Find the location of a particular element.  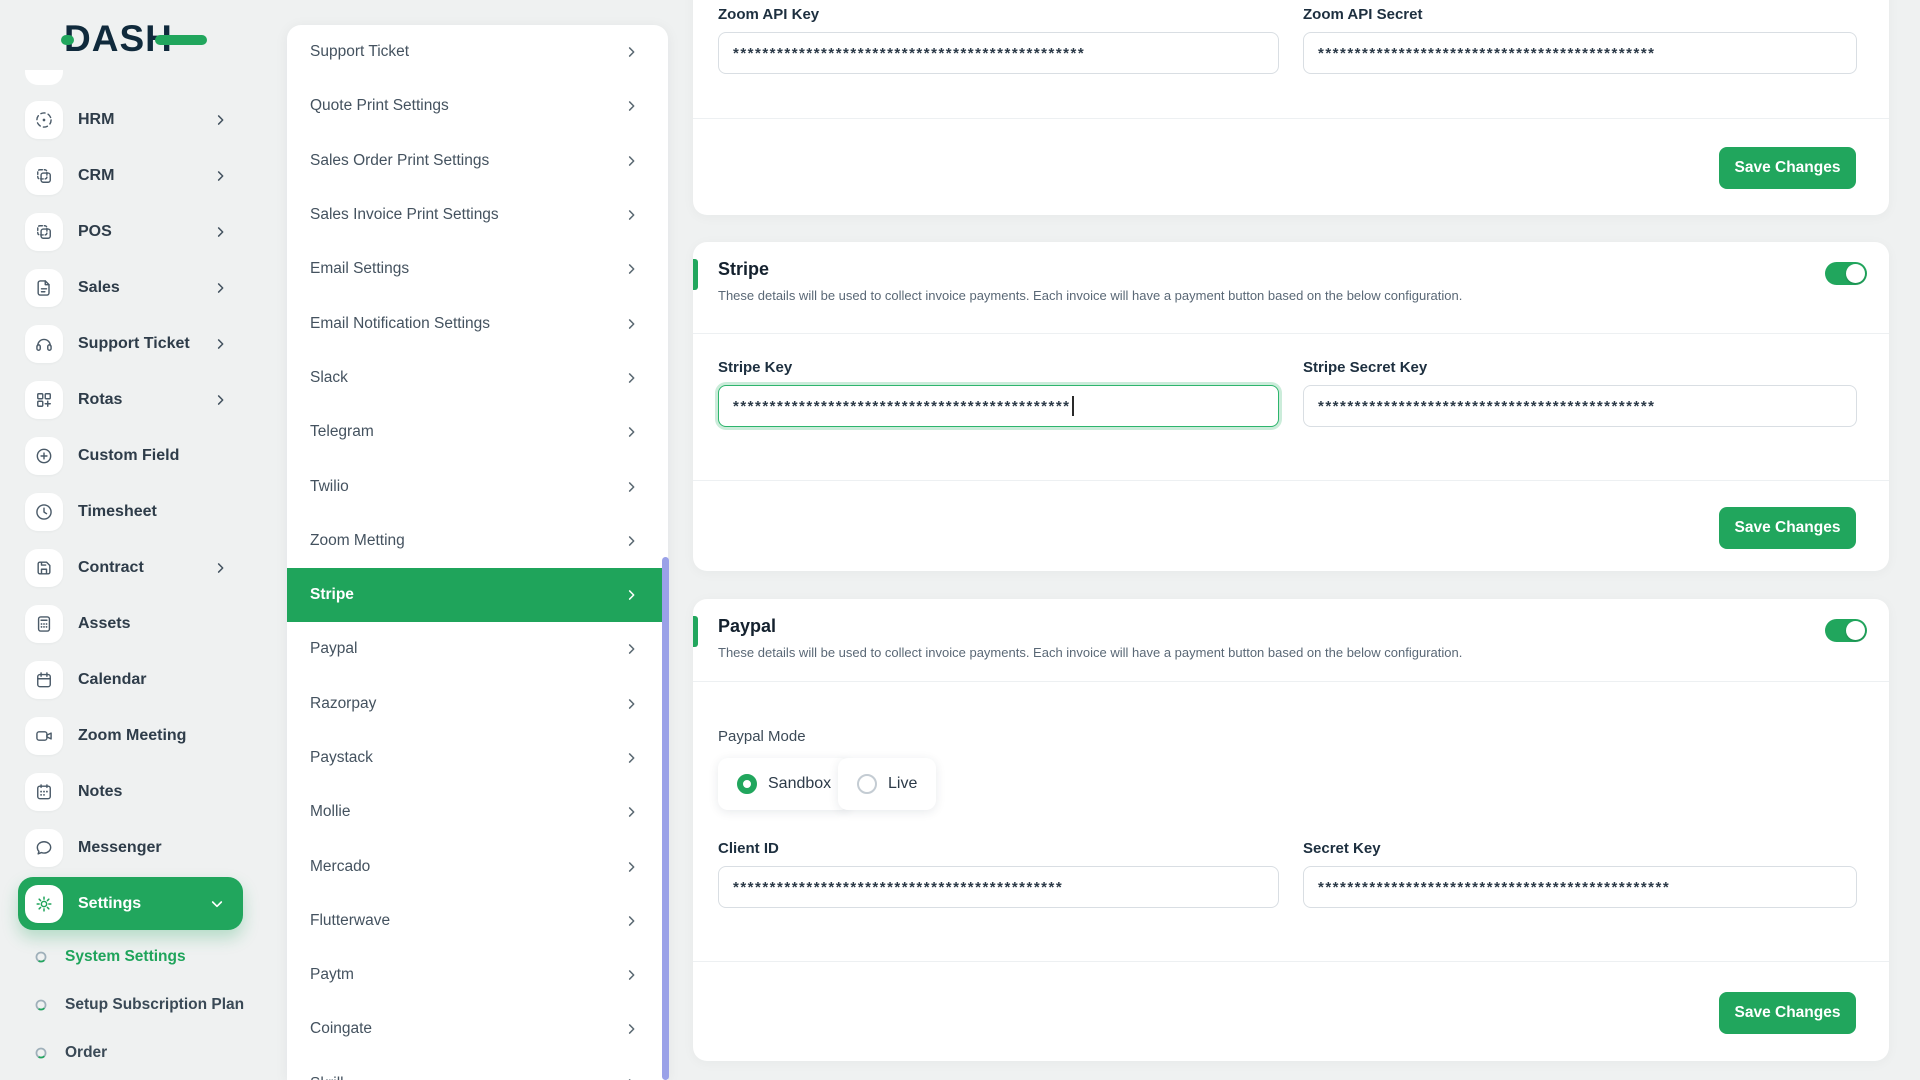

paypal-enabled-toggle is located at coordinates (1846, 630).